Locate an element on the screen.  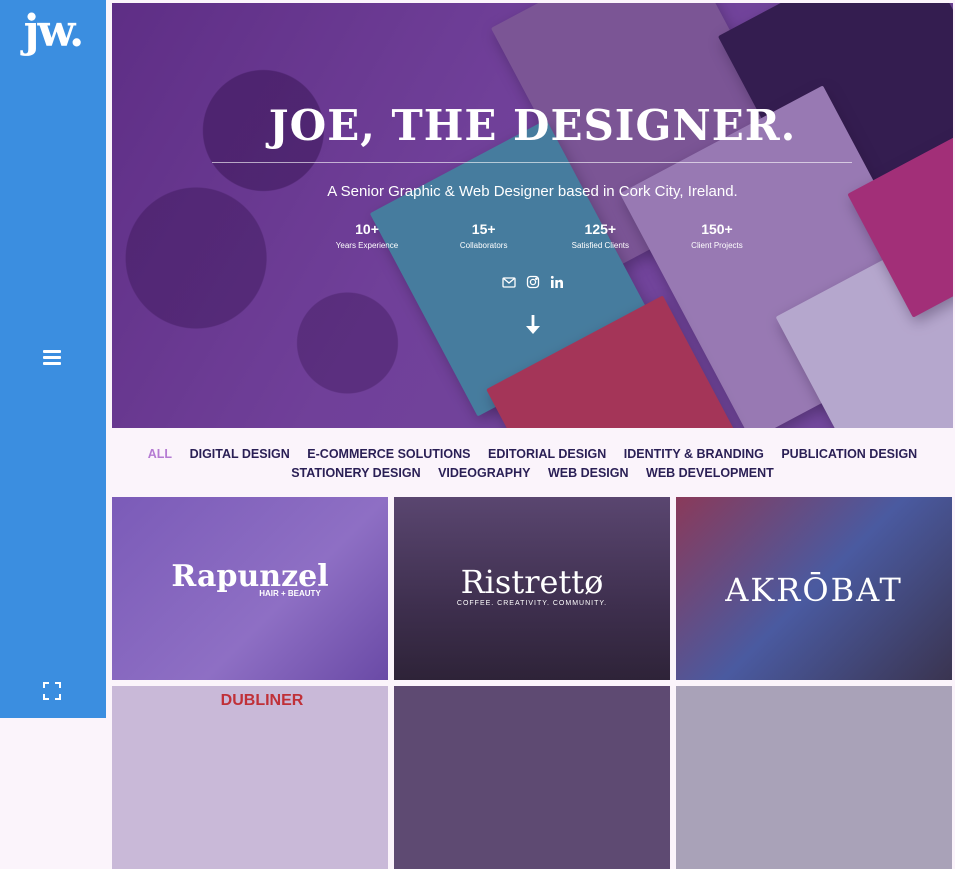
filter-videography: VIDEOGRAPHY is located at coordinates (484, 473).